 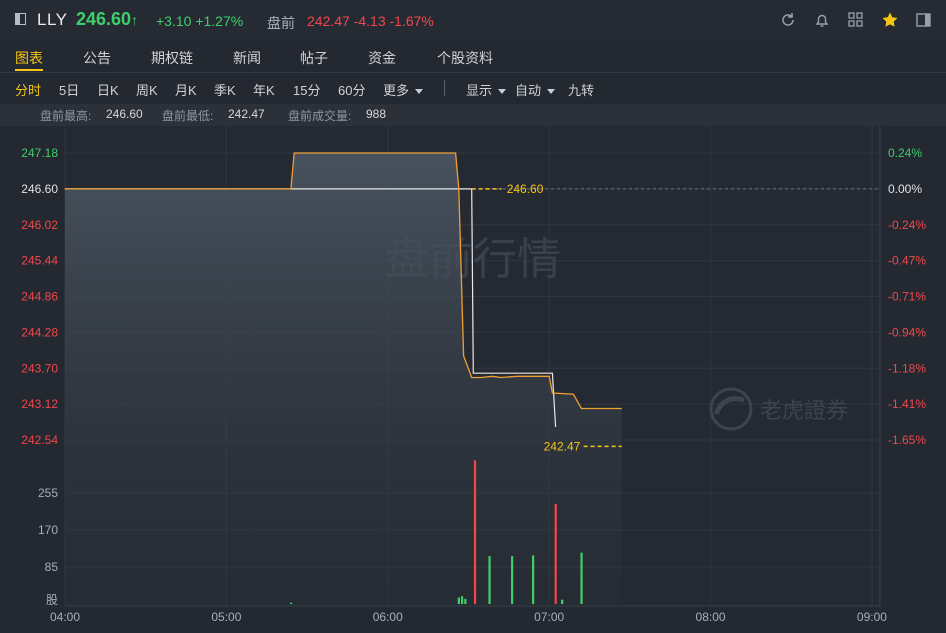 I want to click on panel-toggle-icon, so click(x=20, y=19).